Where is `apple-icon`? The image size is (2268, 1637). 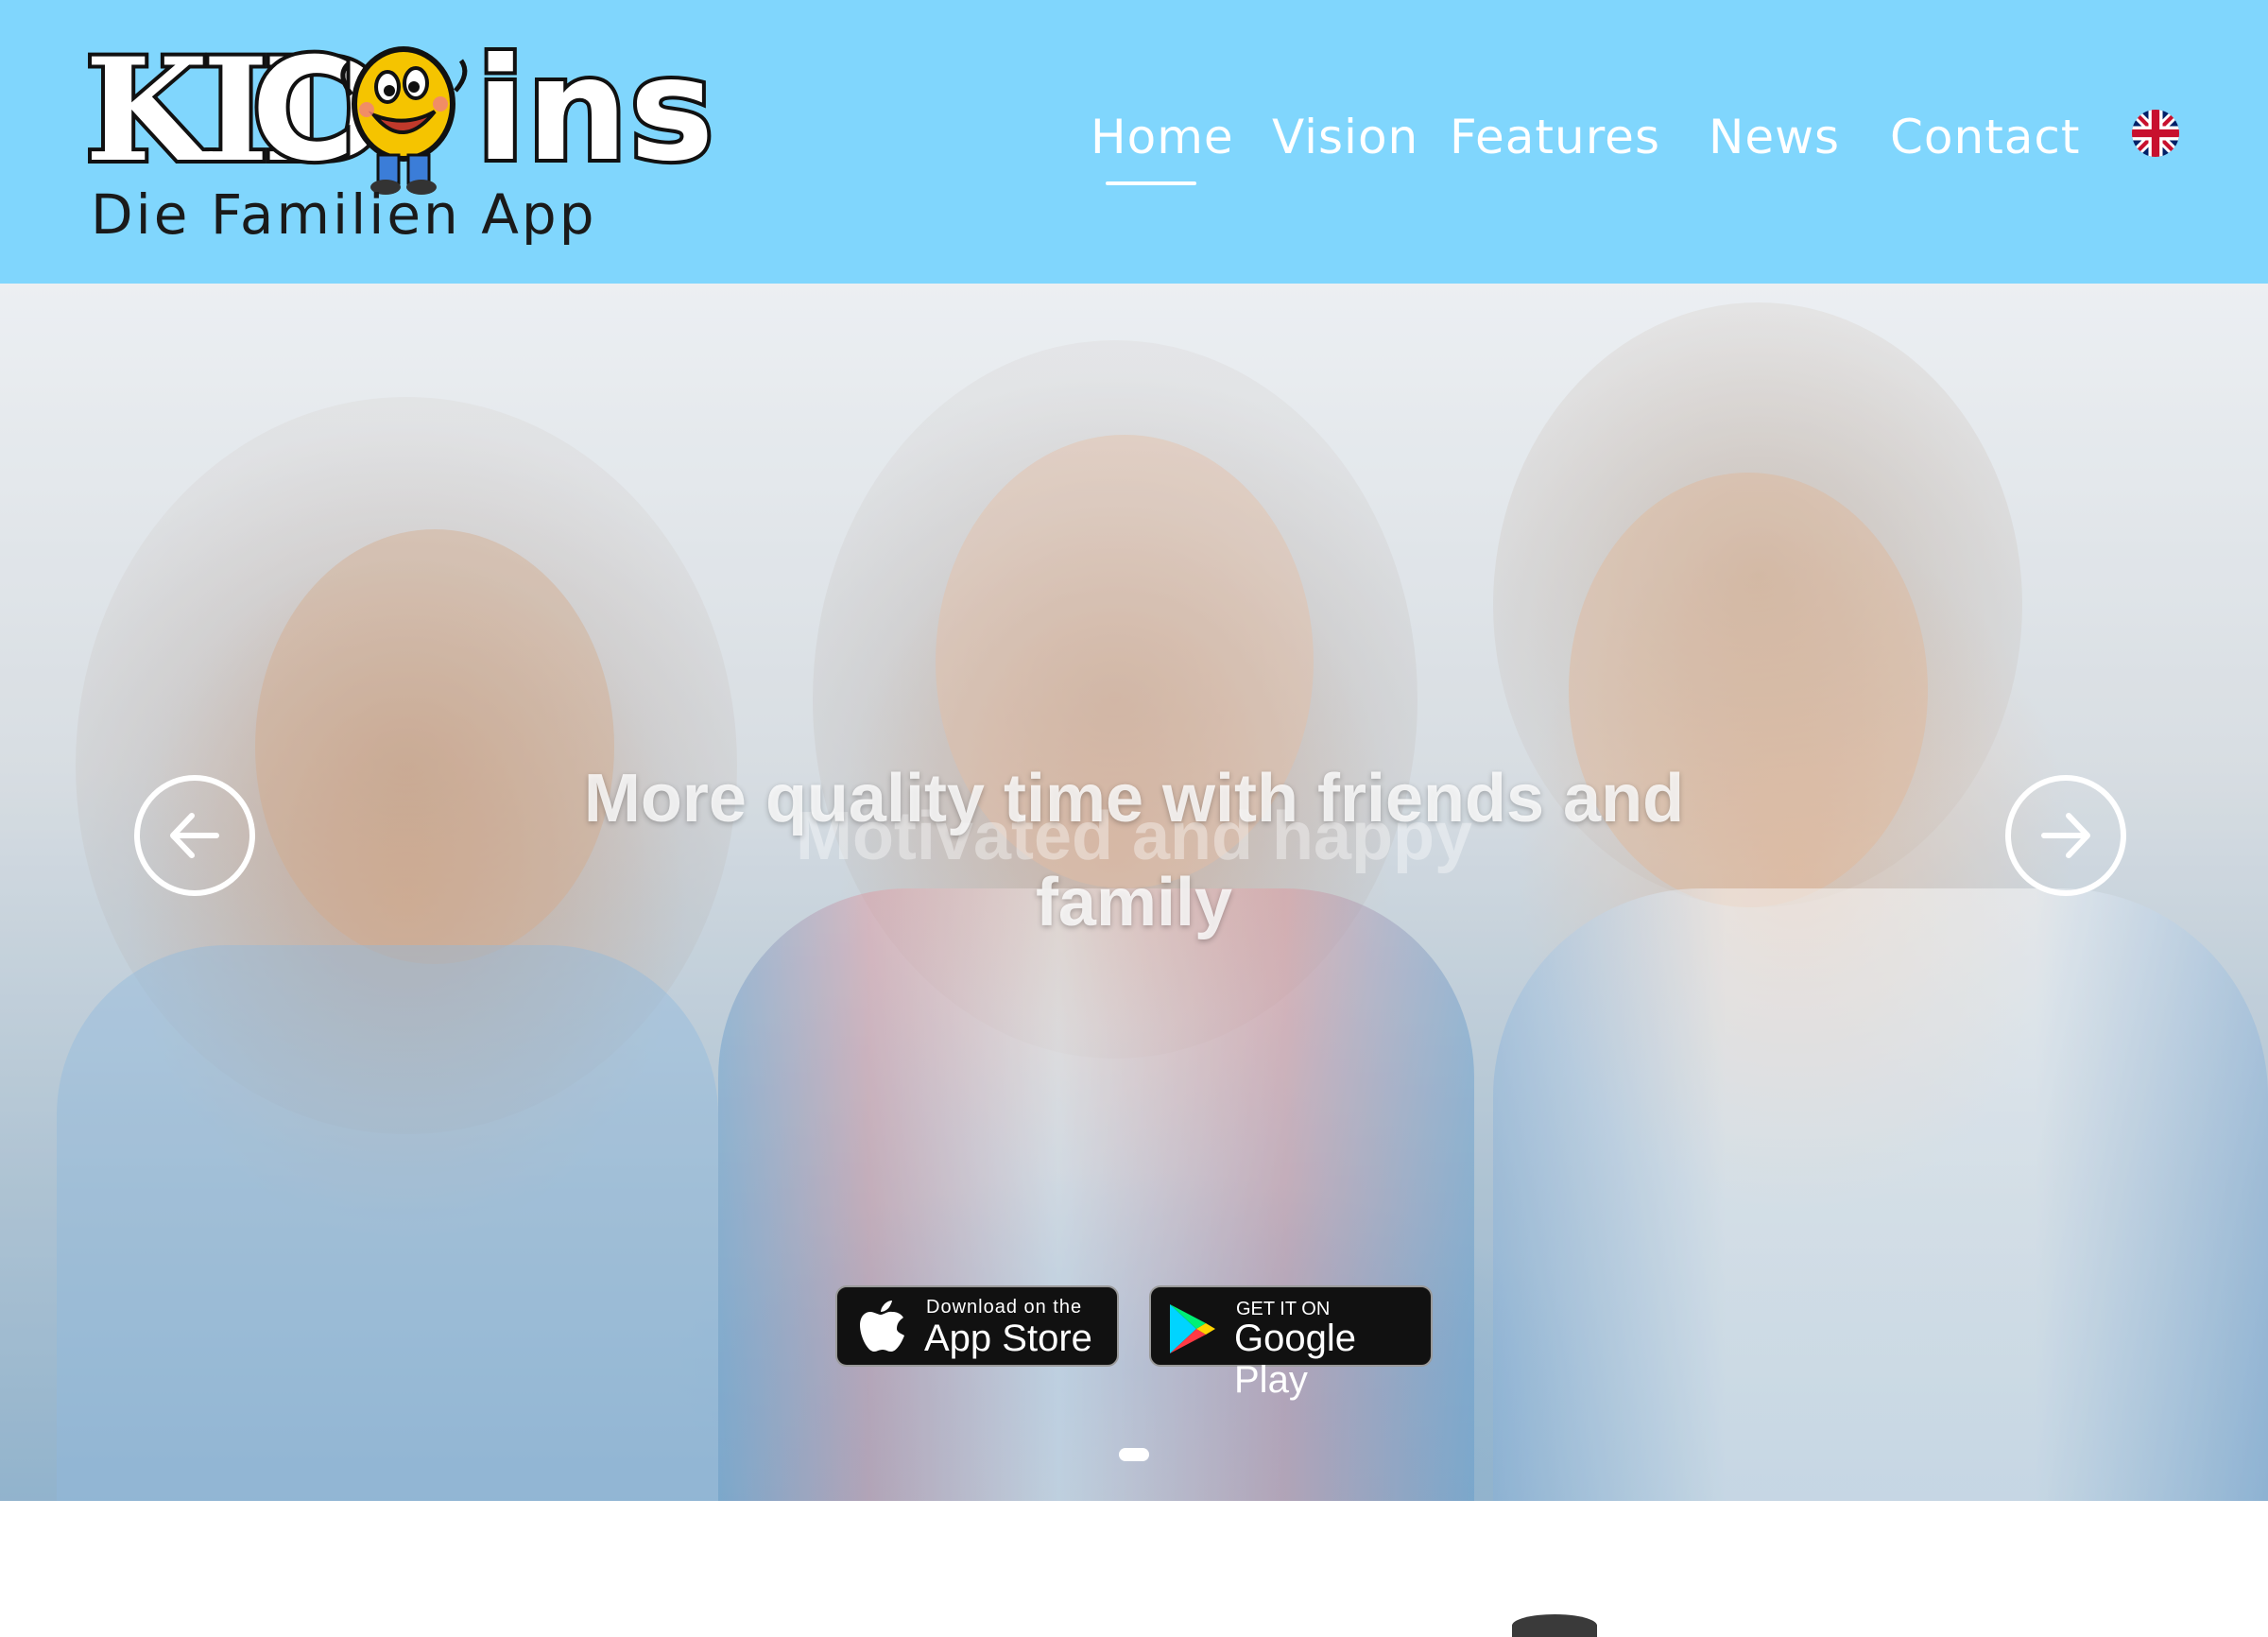 apple-icon is located at coordinates (882, 1326).